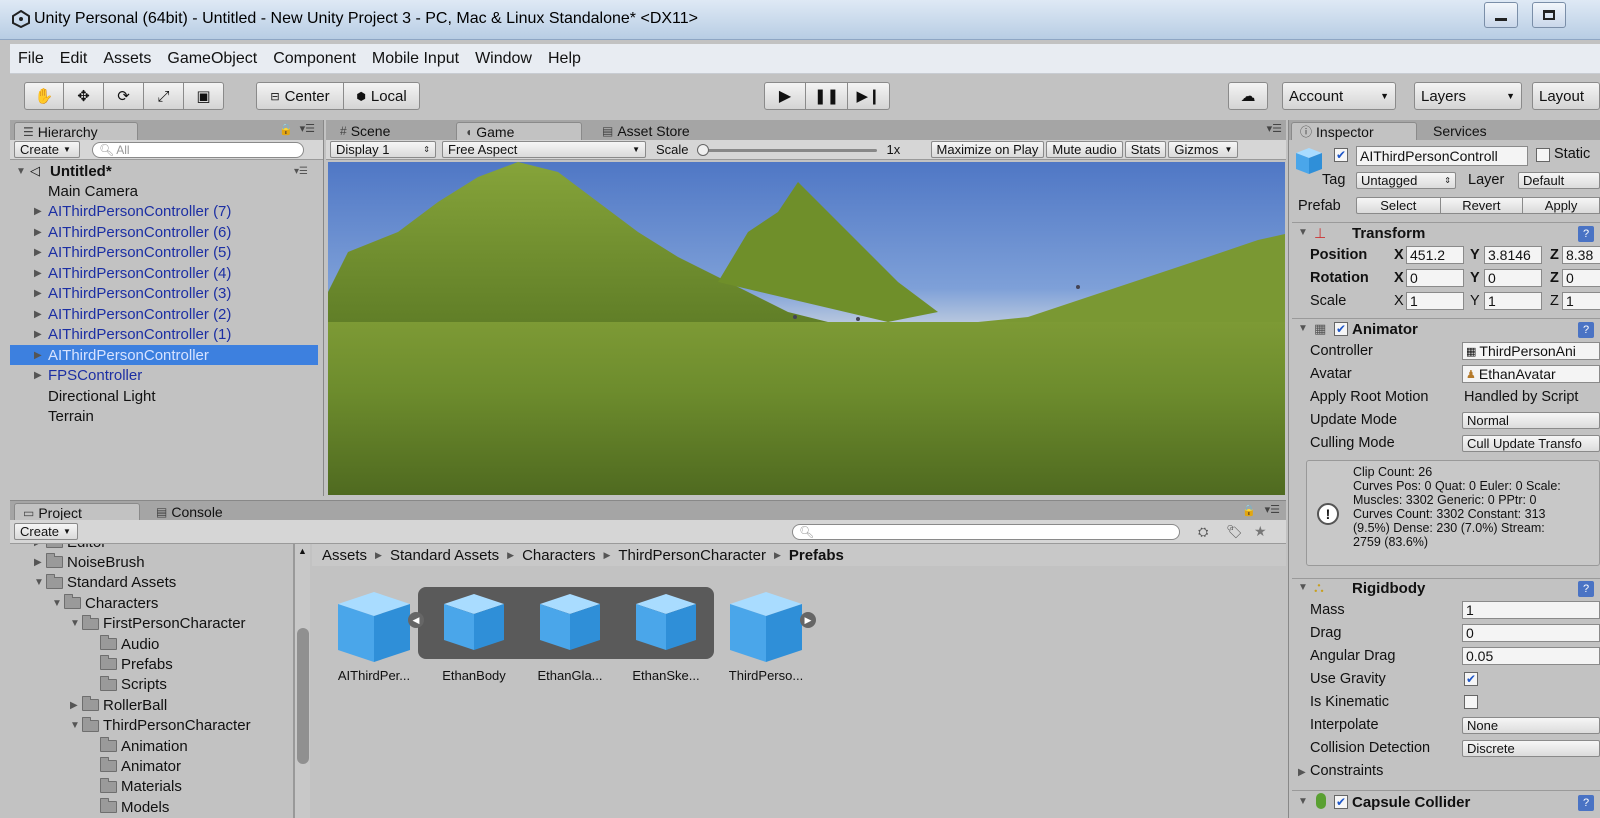 This screenshot has width=1600, height=818. I want to click on hierarchy-item: Main Camera, so click(164, 191).